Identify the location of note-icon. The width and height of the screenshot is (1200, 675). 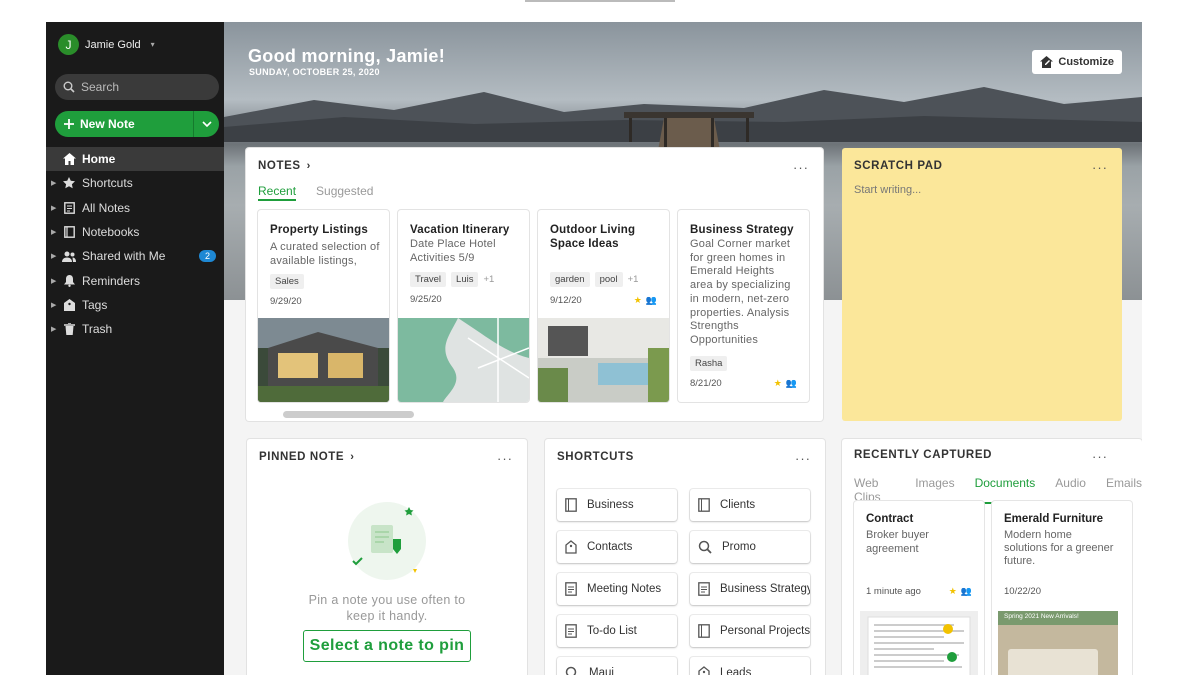
(704, 505).